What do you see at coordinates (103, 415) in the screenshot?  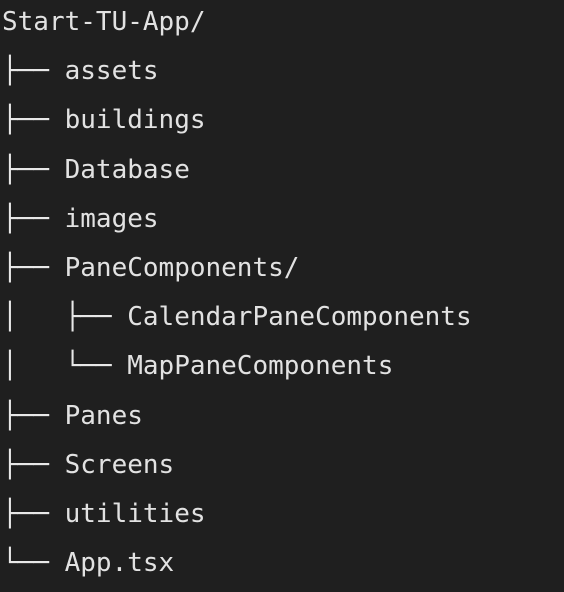 I see `tree-item-name: Panes` at bounding box center [103, 415].